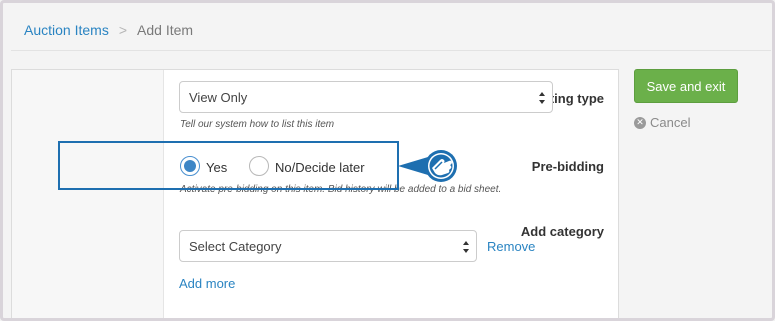 This screenshot has width=775, height=321. What do you see at coordinates (218, 97) in the screenshot?
I see `listing-type-value: View Only` at bounding box center [218, 97].